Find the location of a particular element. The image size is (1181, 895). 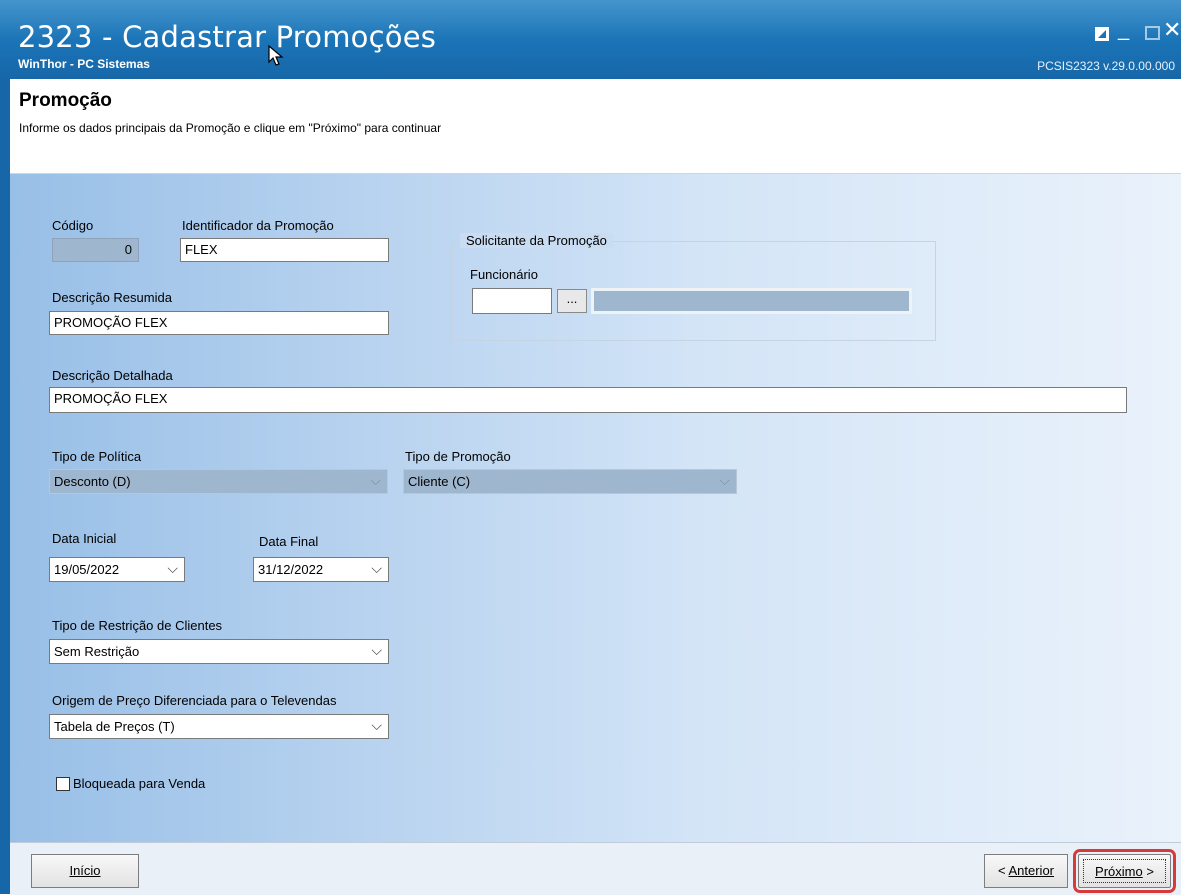

minimize-icon: _ is located at coordinates (1123, 30).